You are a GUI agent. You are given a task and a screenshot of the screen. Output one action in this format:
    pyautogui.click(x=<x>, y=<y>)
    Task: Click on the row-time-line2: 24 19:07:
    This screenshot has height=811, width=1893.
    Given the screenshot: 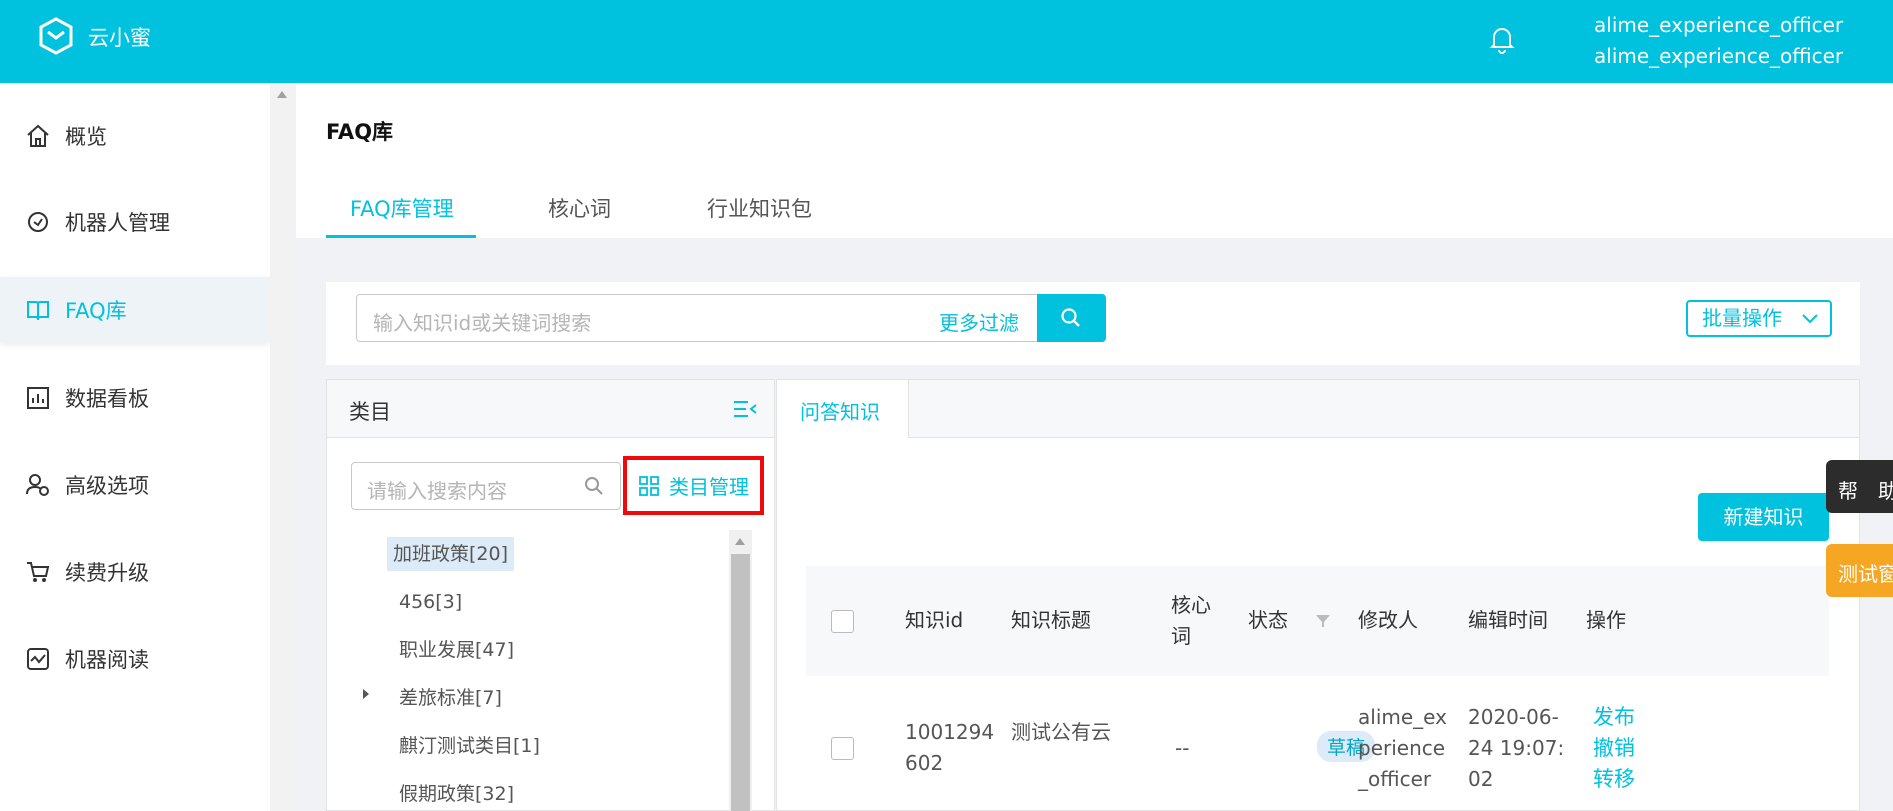 What is the action you would take?
    pyautogui.click(x=1516, y=748)
    